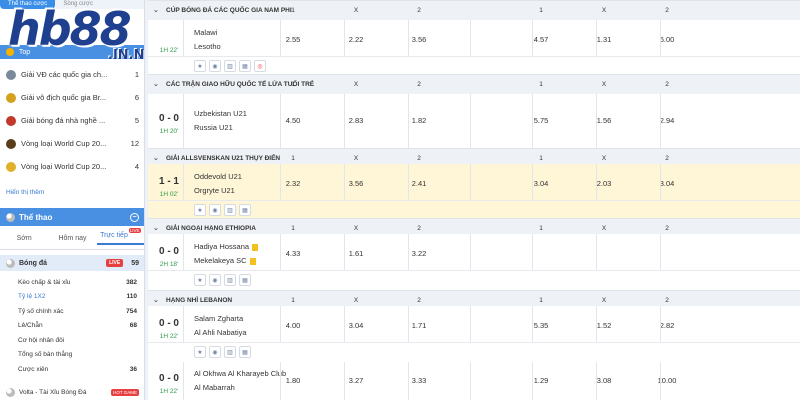 The height and width of the screenshot is (400, 800). Describe the element at coordinates (206, 32) in the screenshot. I see `home-team-name: Malawi` at that location.